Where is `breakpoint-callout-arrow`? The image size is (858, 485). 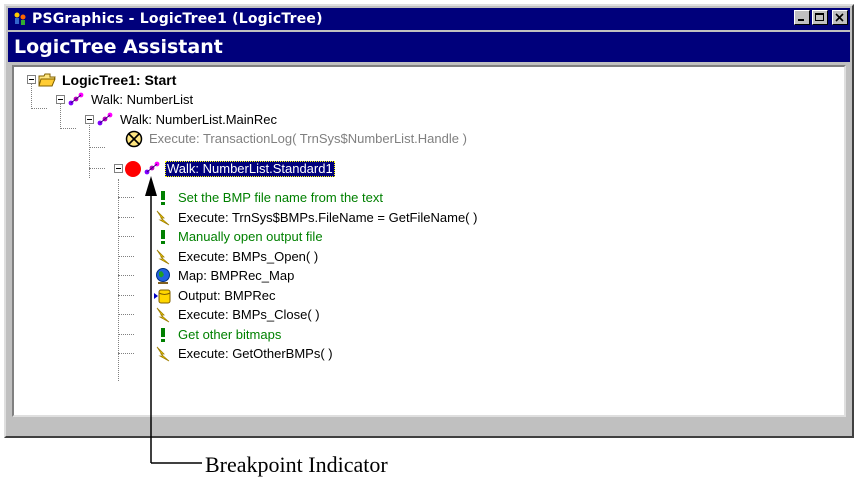 breakpoint-callout-arrow is located at coordinates (173, 320).